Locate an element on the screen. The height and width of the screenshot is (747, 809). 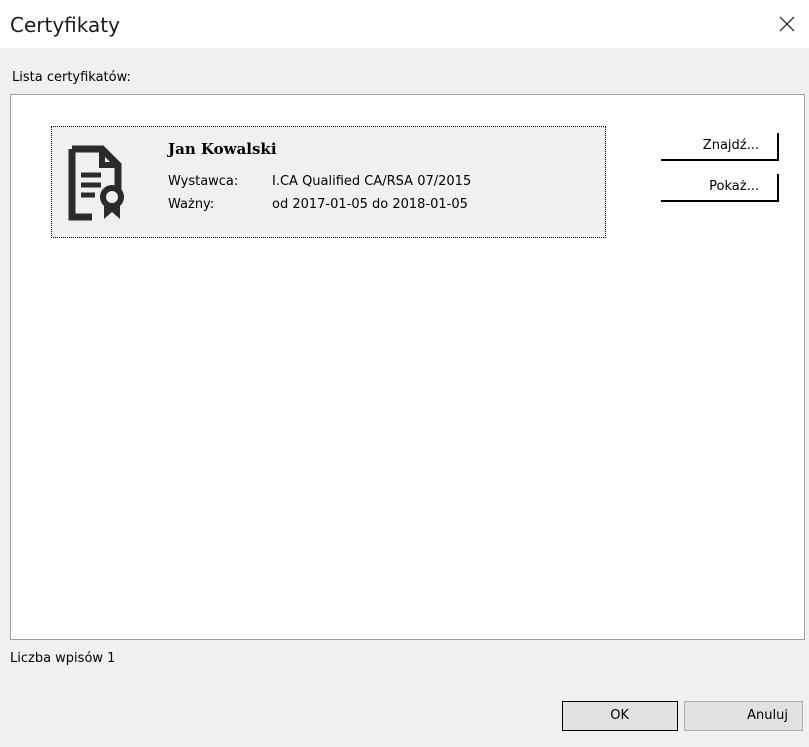
close-icon is located at coordinates (787, 24).